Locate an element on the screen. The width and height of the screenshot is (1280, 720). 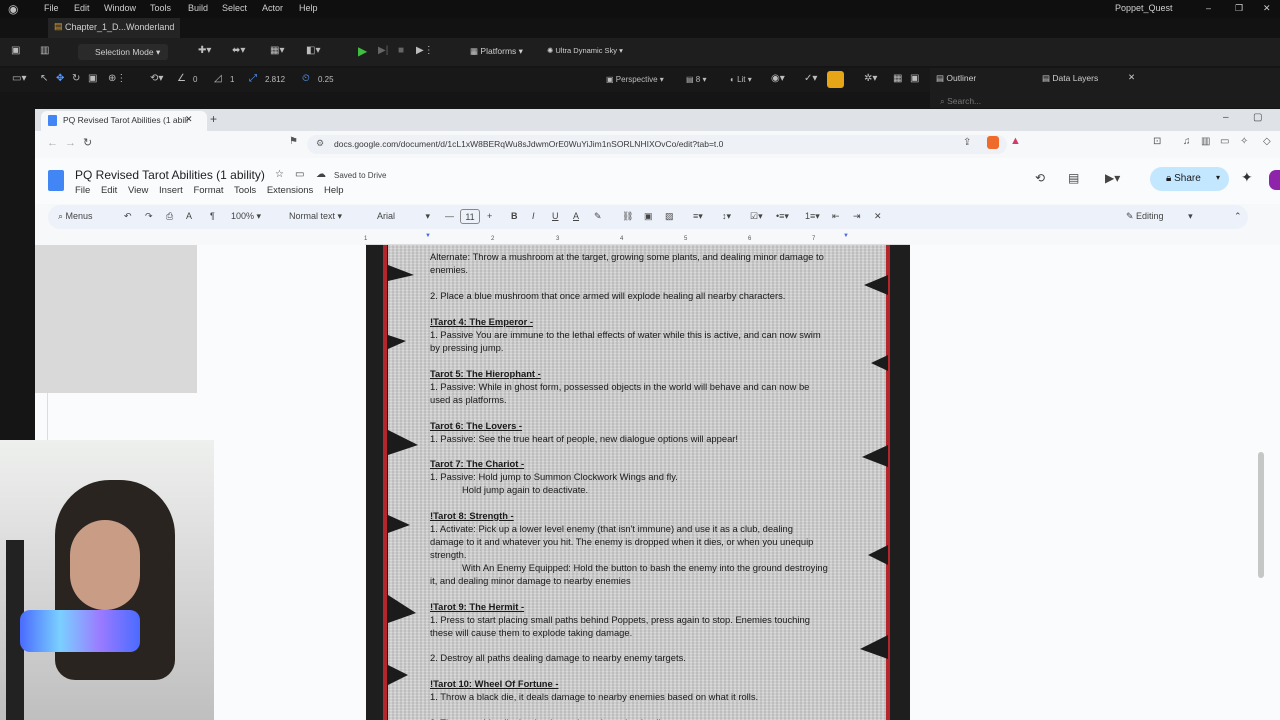
scale-tool-icon: ▣ is located at coordinates (92, 78).